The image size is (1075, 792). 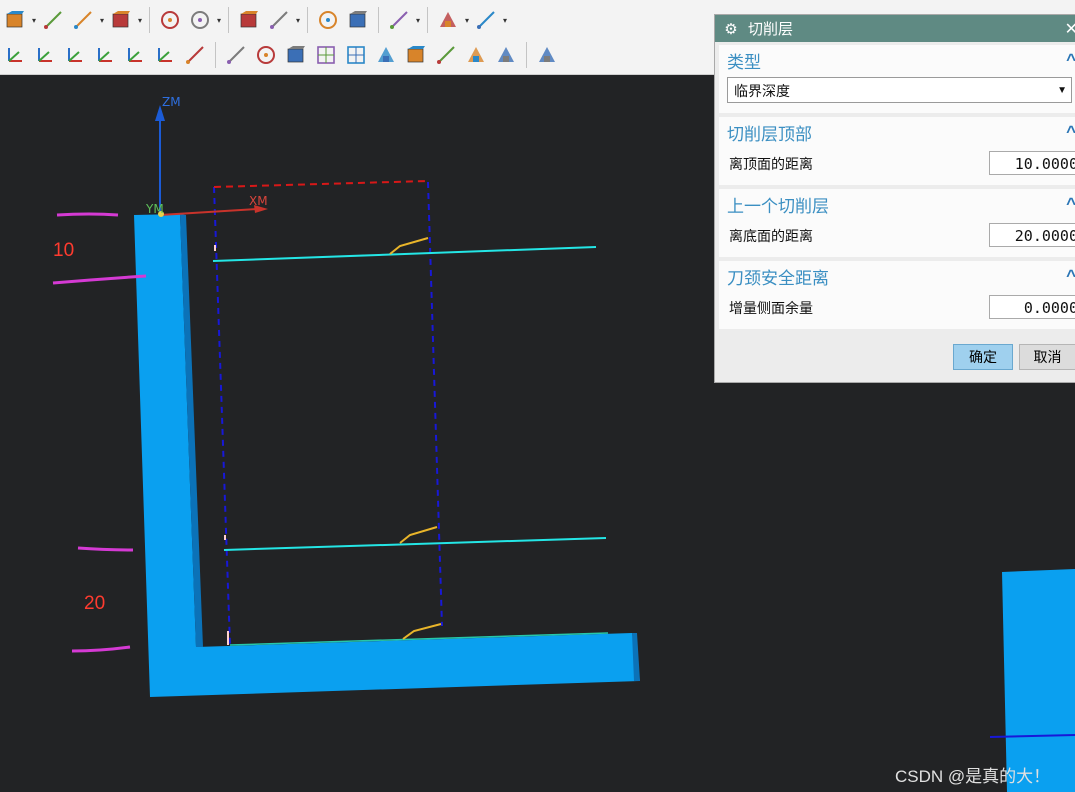 I want to click on section-icon, so click(x=448, y=20).